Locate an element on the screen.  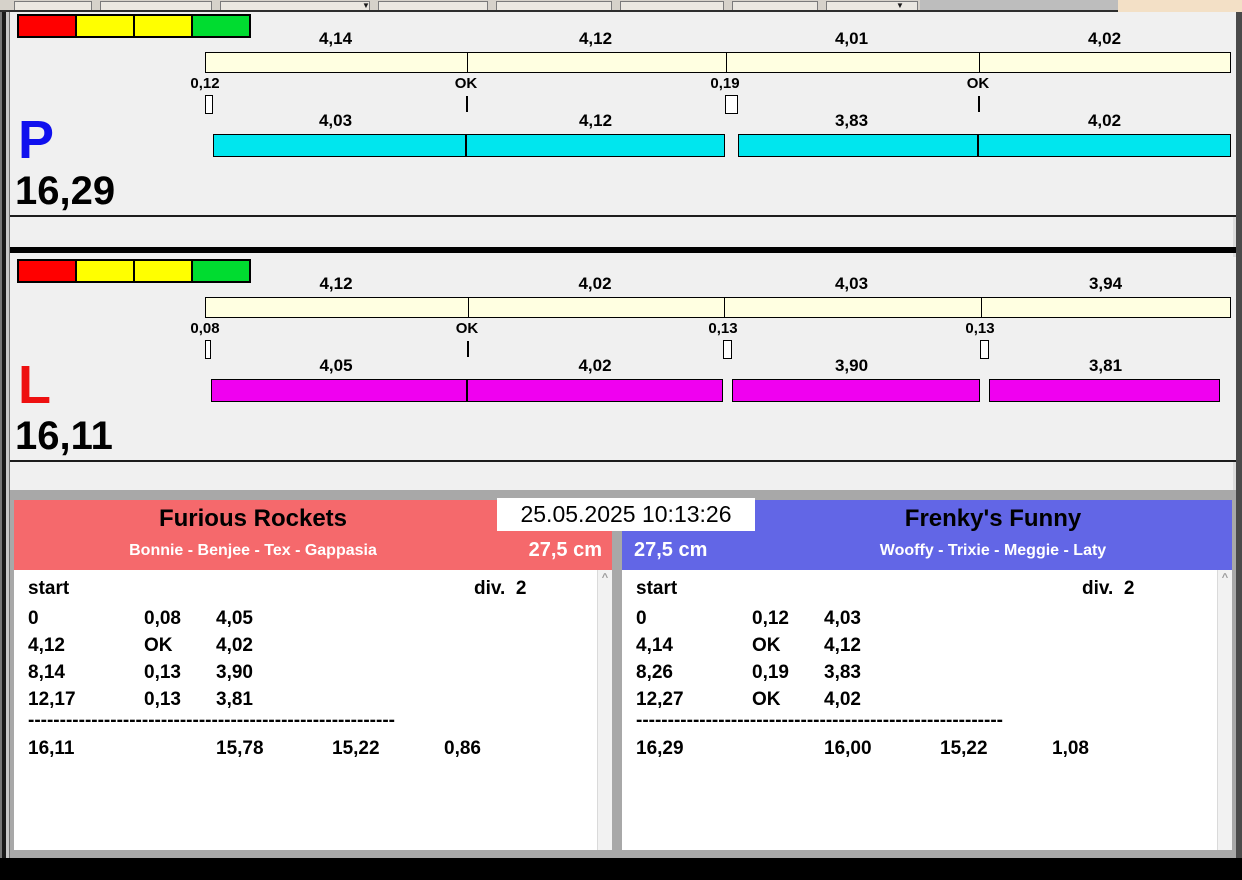
run-time-label: 3,90 is located at coordinates (851, 365).